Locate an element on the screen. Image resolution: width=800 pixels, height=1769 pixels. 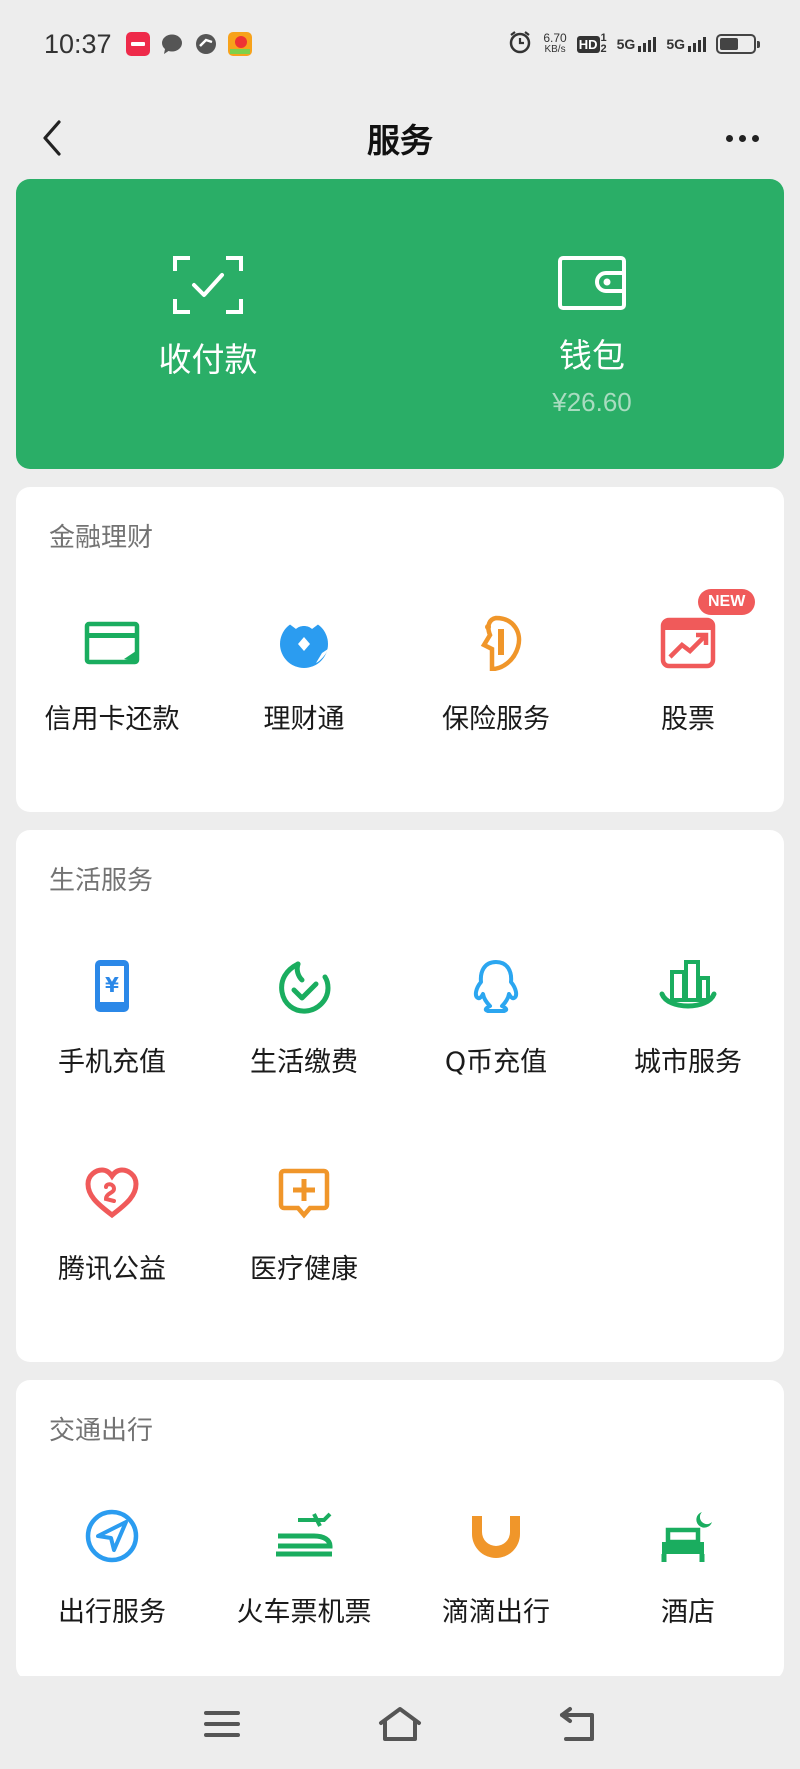
hd-sub-bottom: 2 is located at coordinates (603, 49).